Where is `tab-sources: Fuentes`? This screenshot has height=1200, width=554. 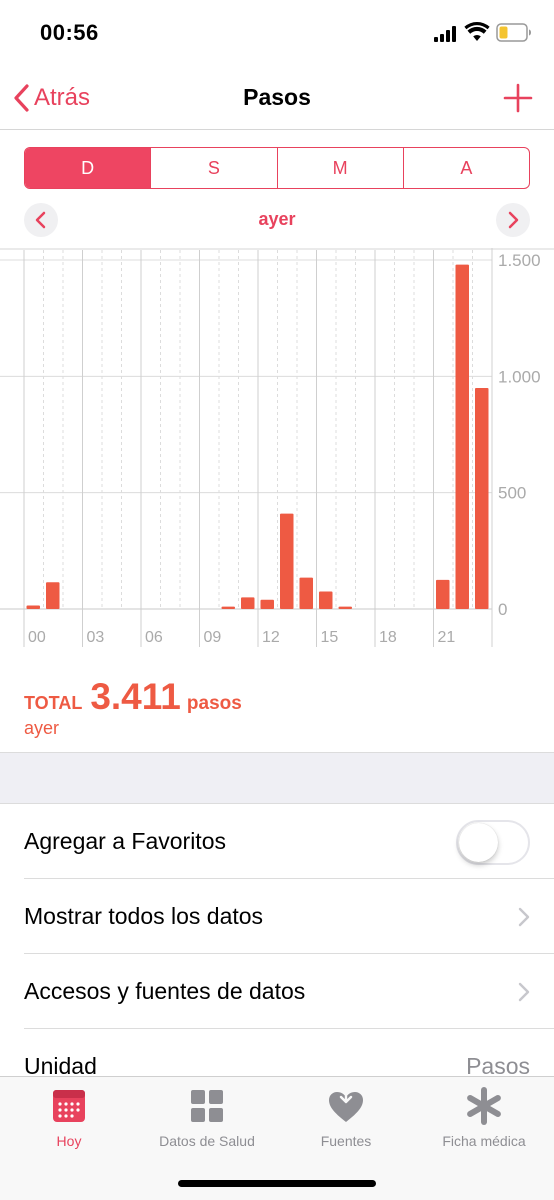
tab-sources: Fuentes is located at coordinates (346, 1120).